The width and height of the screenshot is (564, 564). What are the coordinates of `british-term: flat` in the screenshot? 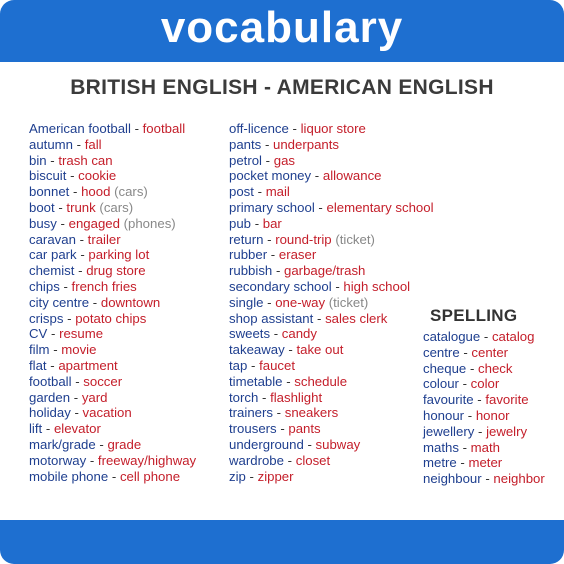 It's located at (38, 365).